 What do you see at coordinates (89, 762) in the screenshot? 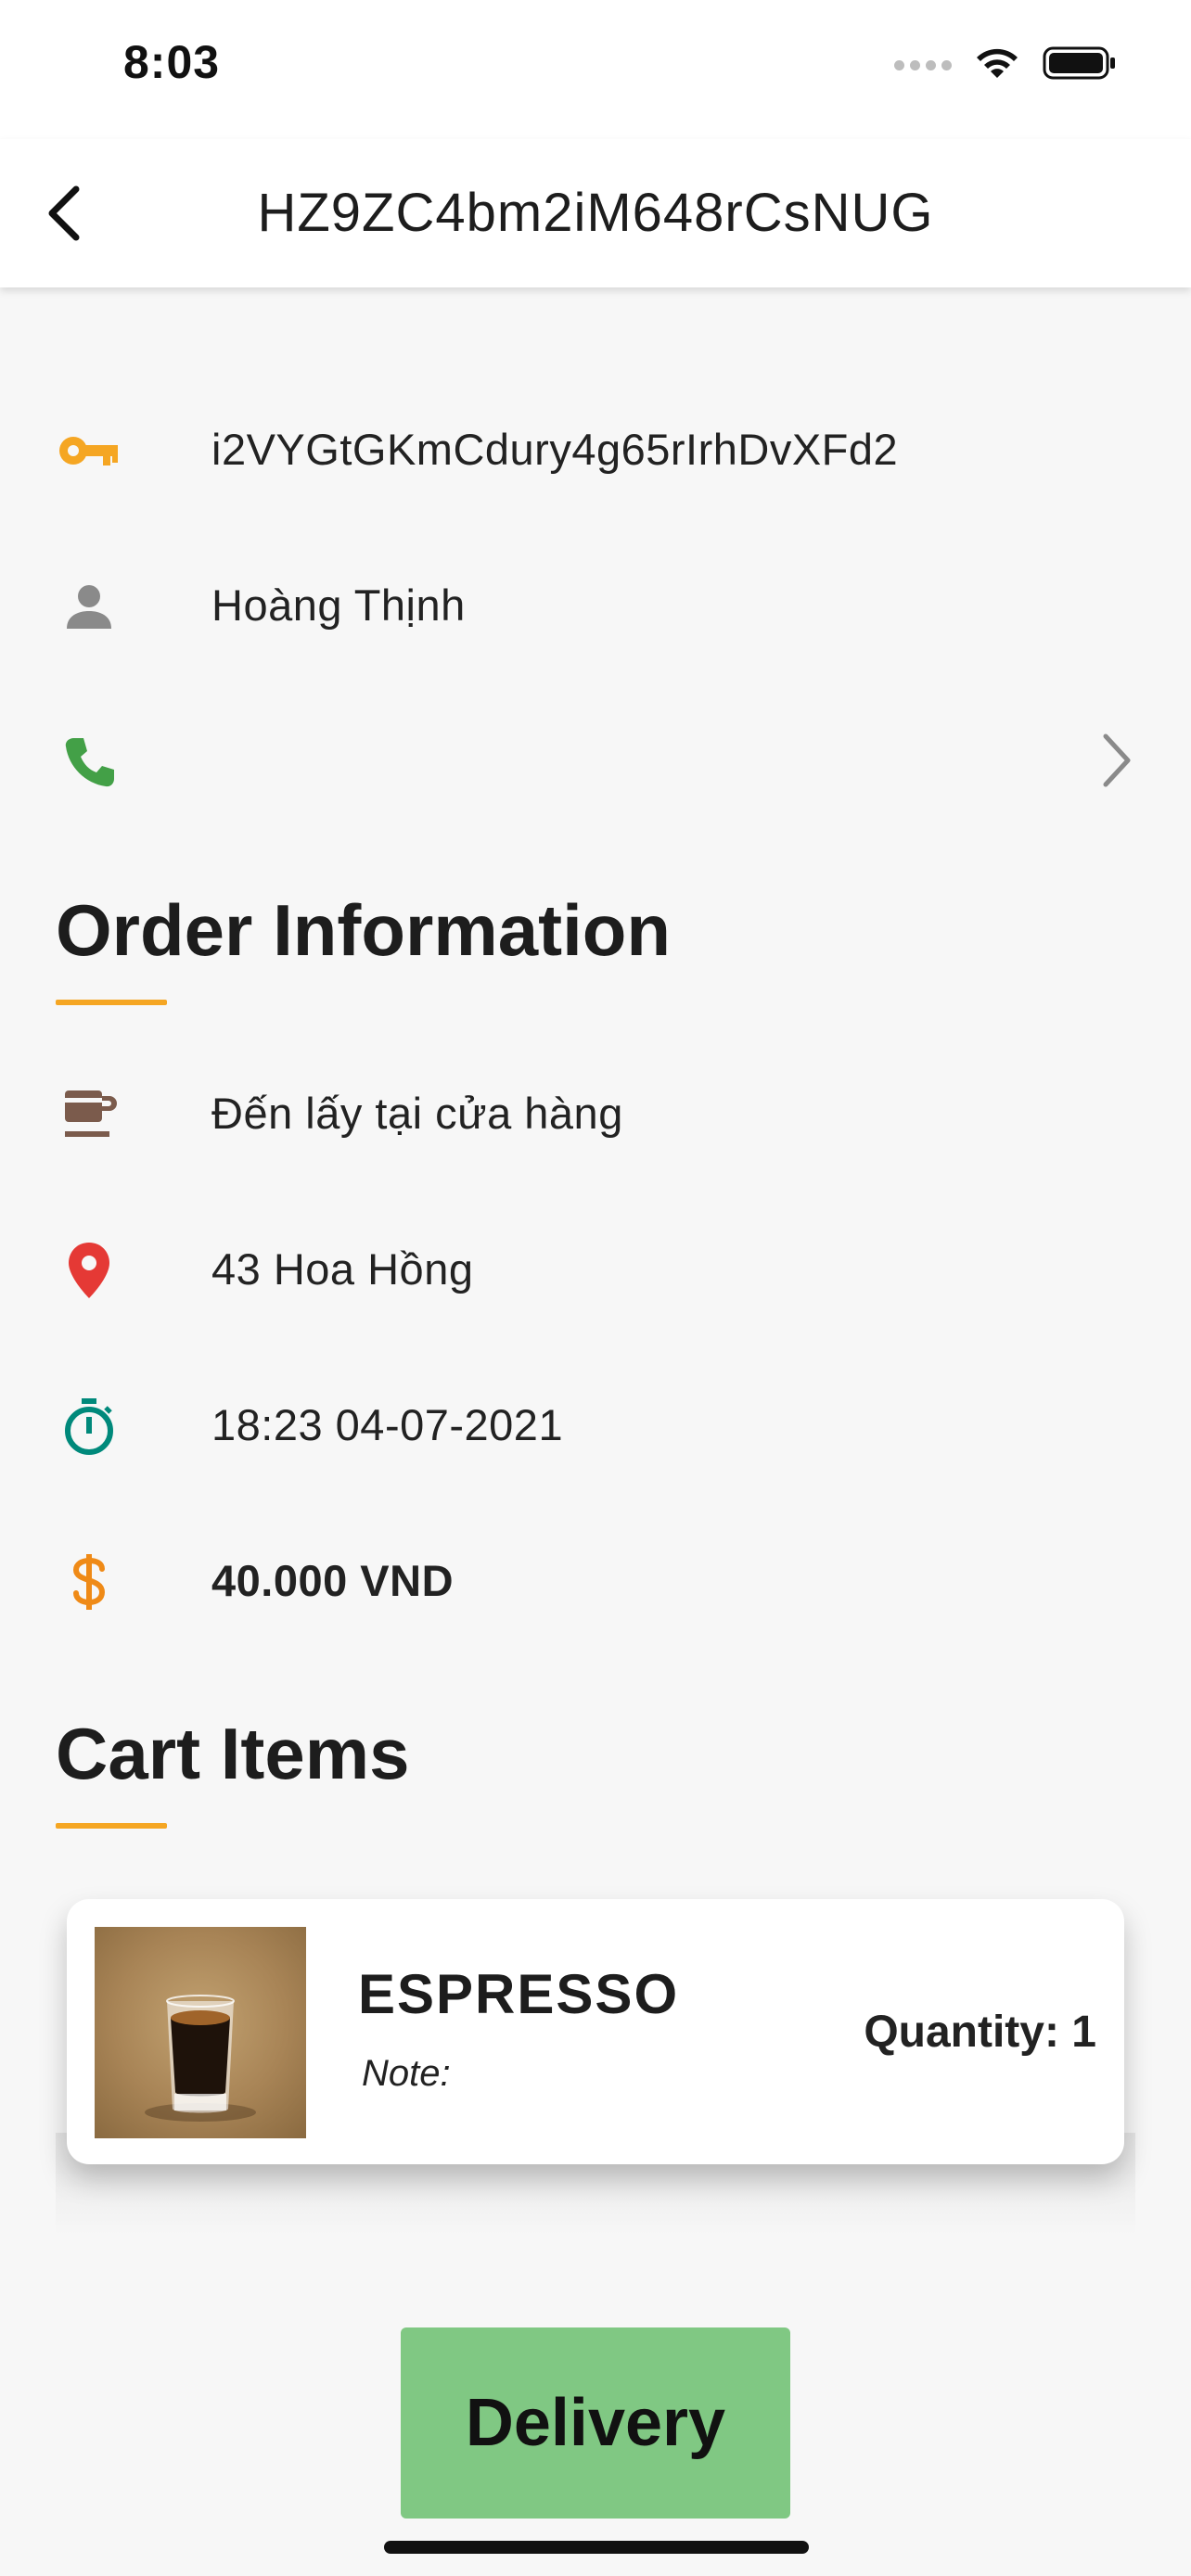
I see `phone-icon` at bounding box center [89, 762].